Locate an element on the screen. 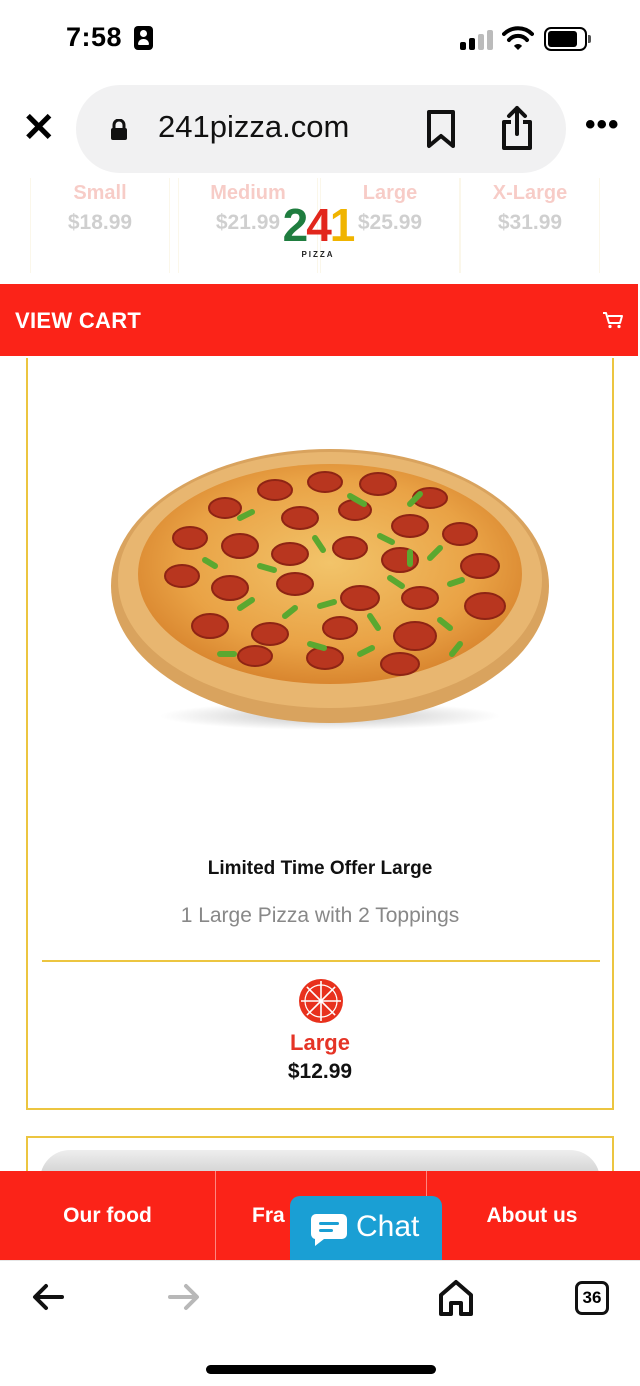  logo-digit: 1 is located at coordinates (342, 225).